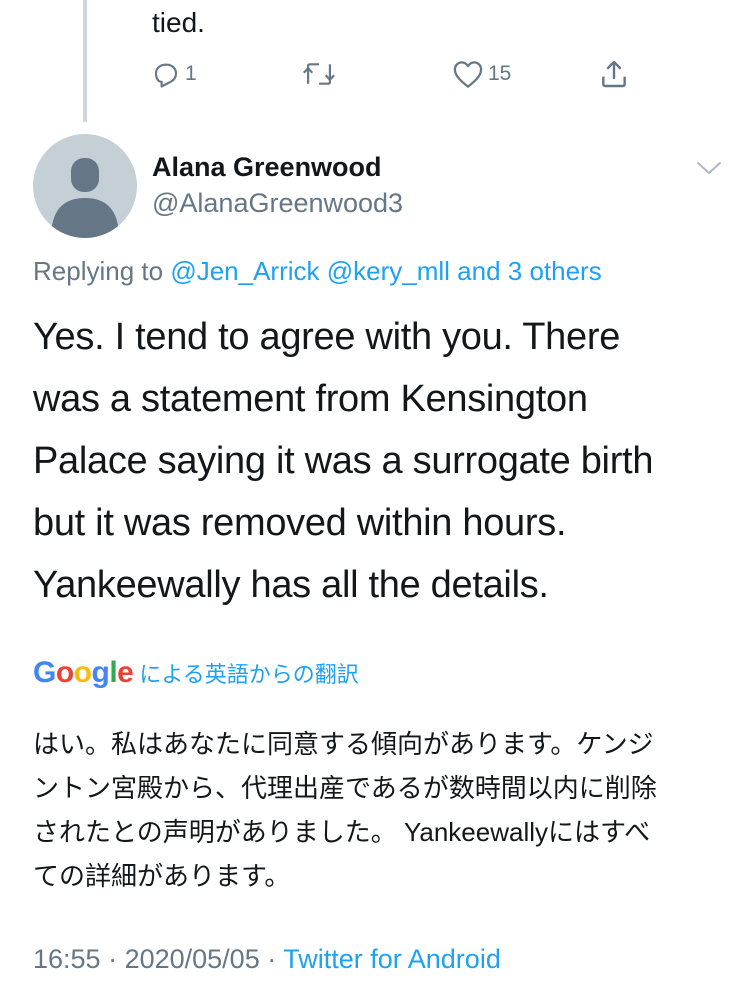  I want to click on translated-by: Google による英語からの翻訳, so click(196, 673).